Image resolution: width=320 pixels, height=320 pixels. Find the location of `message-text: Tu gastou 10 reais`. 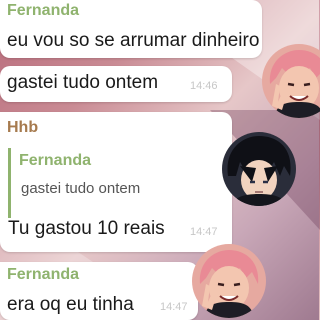

message-text: Tu gastou 10 reais is located at coordinates (86, 228).